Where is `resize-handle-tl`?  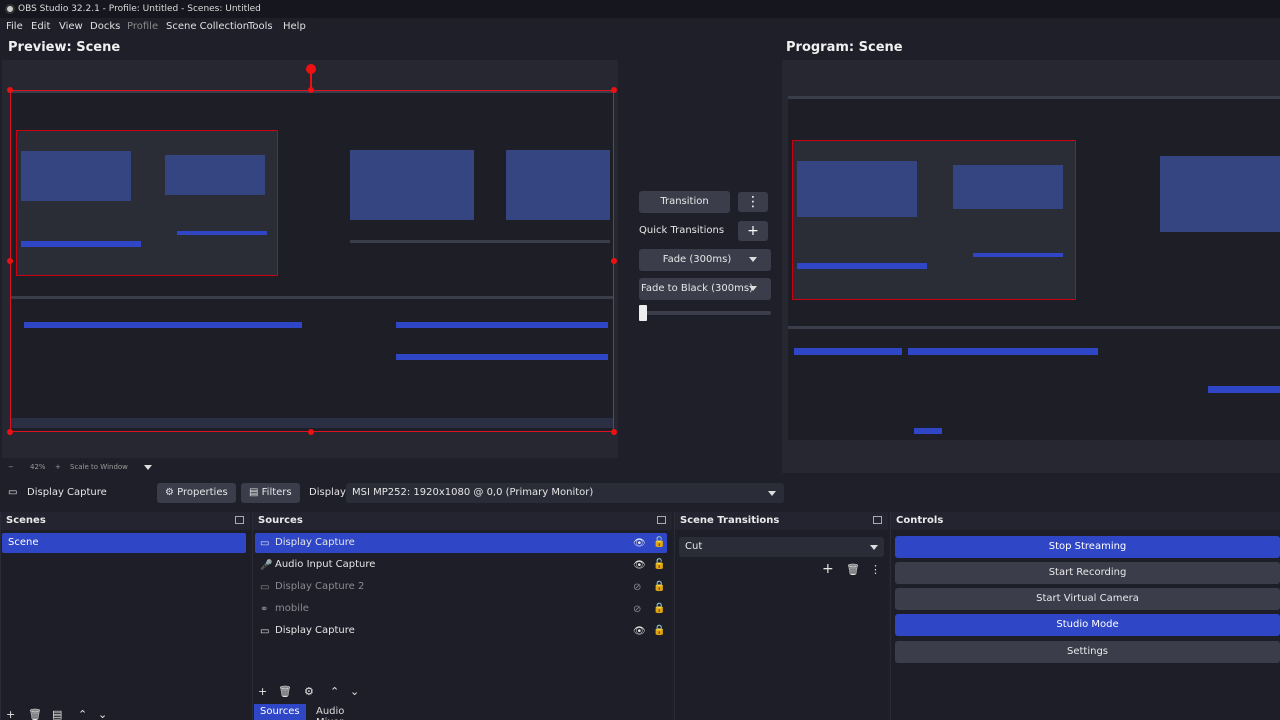
resize-handle-tl is located at coordinates (10, 90).